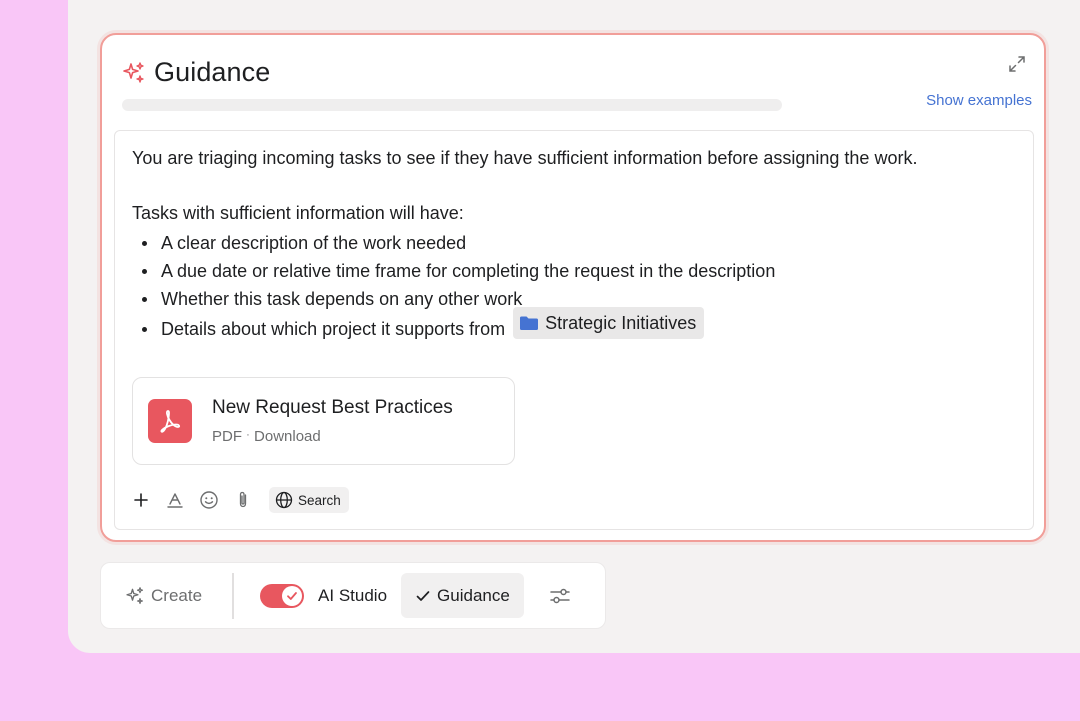 The width and height of the screenshot is (1080, 721). Describe the element at coordinates (141, 500) in the screenshot. I see `plus-icon` at that location.